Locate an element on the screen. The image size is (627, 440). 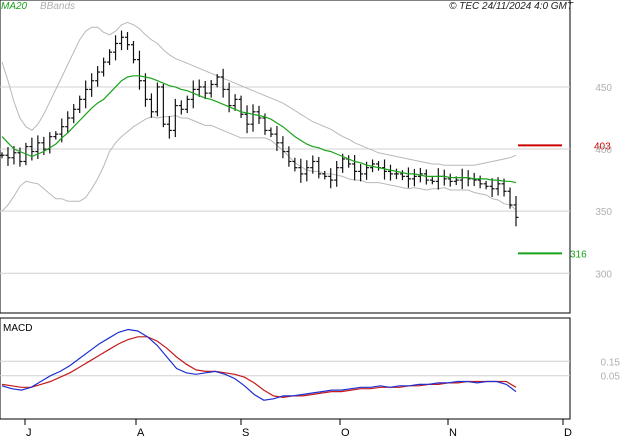
source-timestamp: © TEC 24/11/2024 4:0 GMT is located at coordinates (511, 6).